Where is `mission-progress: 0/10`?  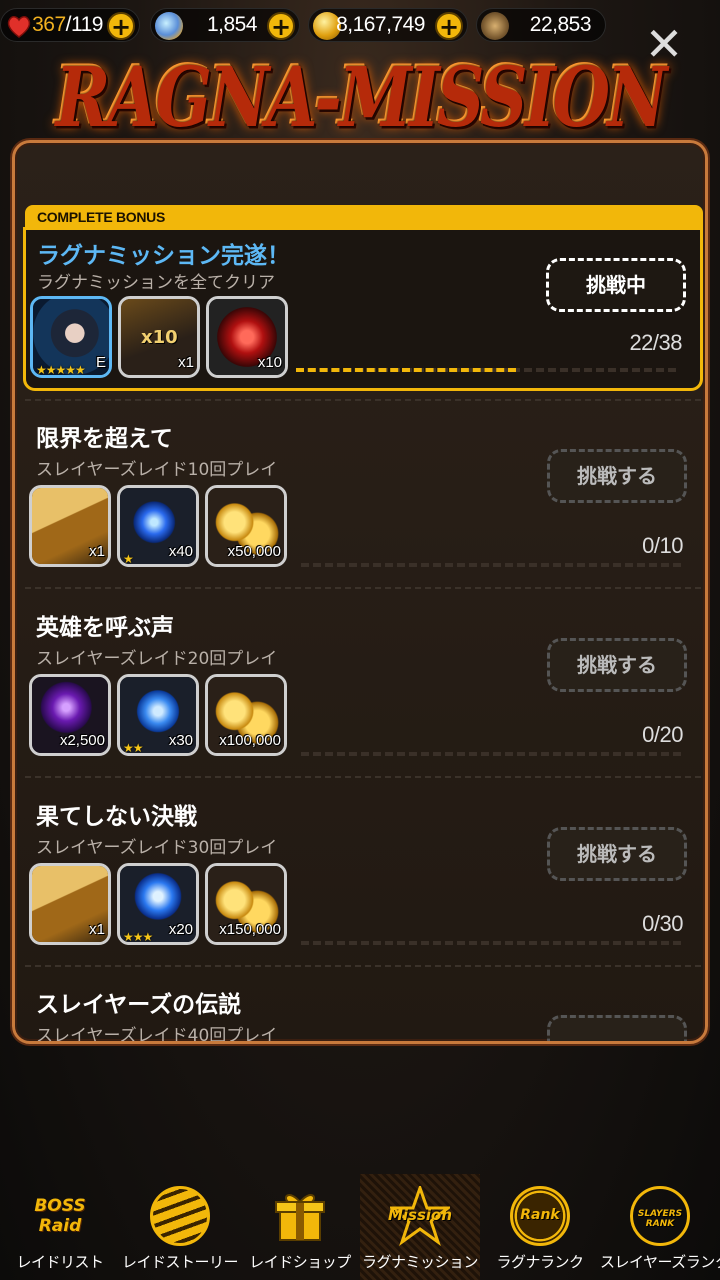
mission-progress: 0/10 is located at coordinates (662, 545).